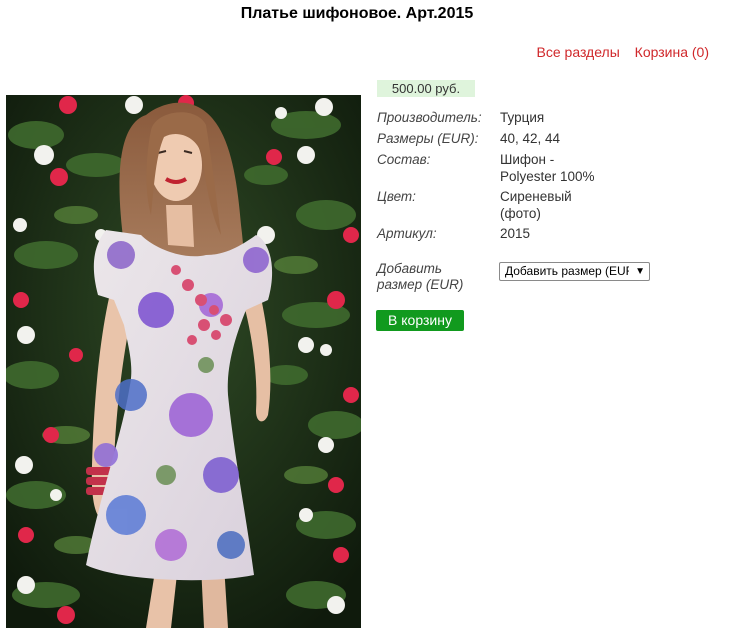 Image resolution: width=731 pixels, height=644 pixels. I want to click on sizes-value: 40, 42, 44, so click(530, 138).